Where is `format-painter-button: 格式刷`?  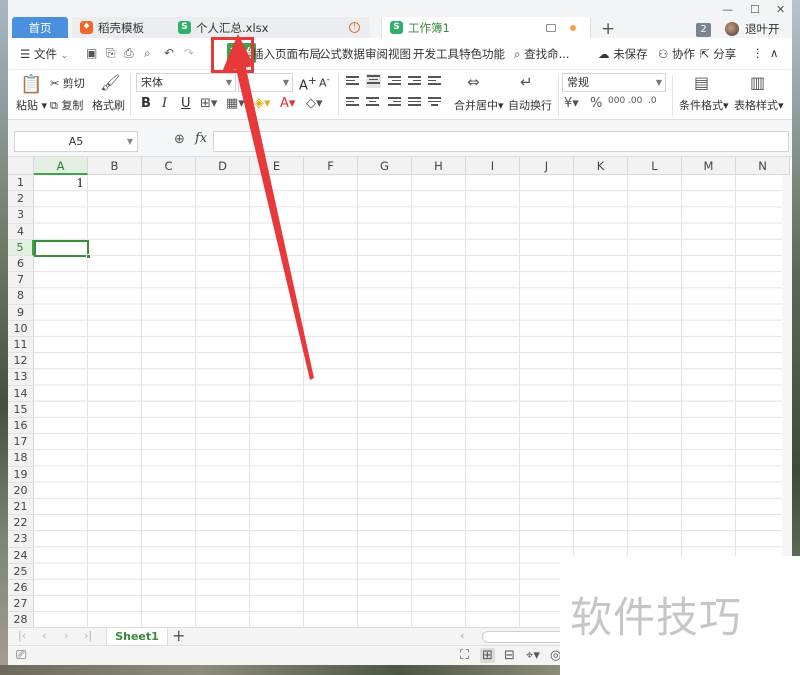 format-painter-button: 格式刷 is located at coordinates (108, 105).